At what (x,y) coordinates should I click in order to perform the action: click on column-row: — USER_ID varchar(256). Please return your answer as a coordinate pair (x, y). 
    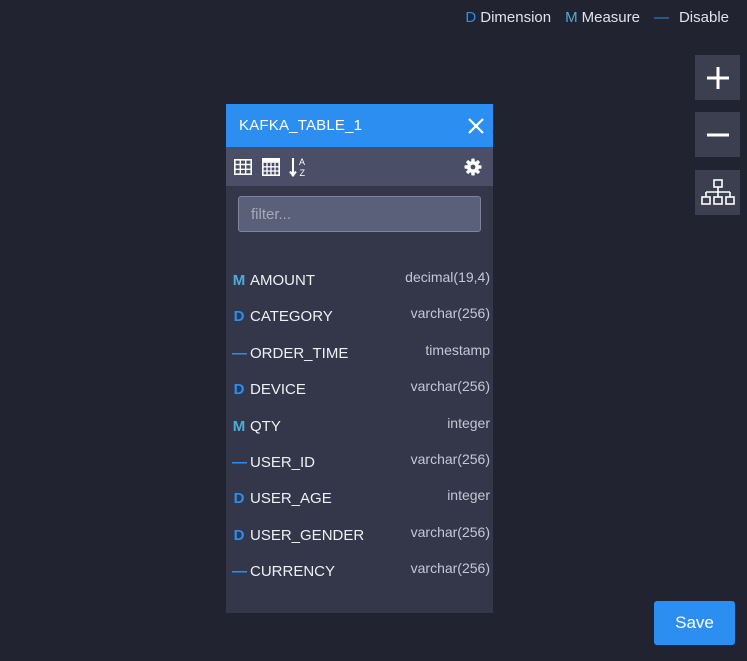
    Looking at the image, I should click on (359, 467).